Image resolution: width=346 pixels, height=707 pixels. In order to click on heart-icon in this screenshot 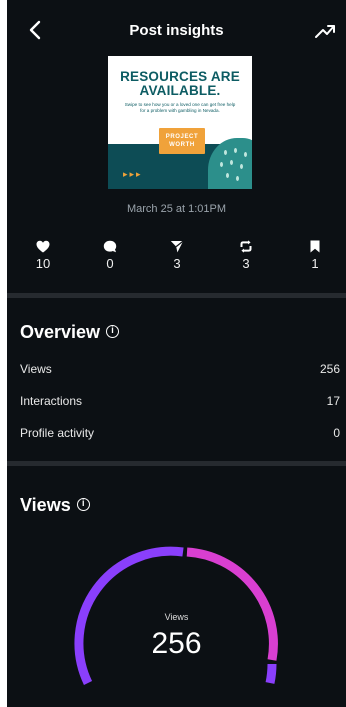, I will do `click(43, 246)`.